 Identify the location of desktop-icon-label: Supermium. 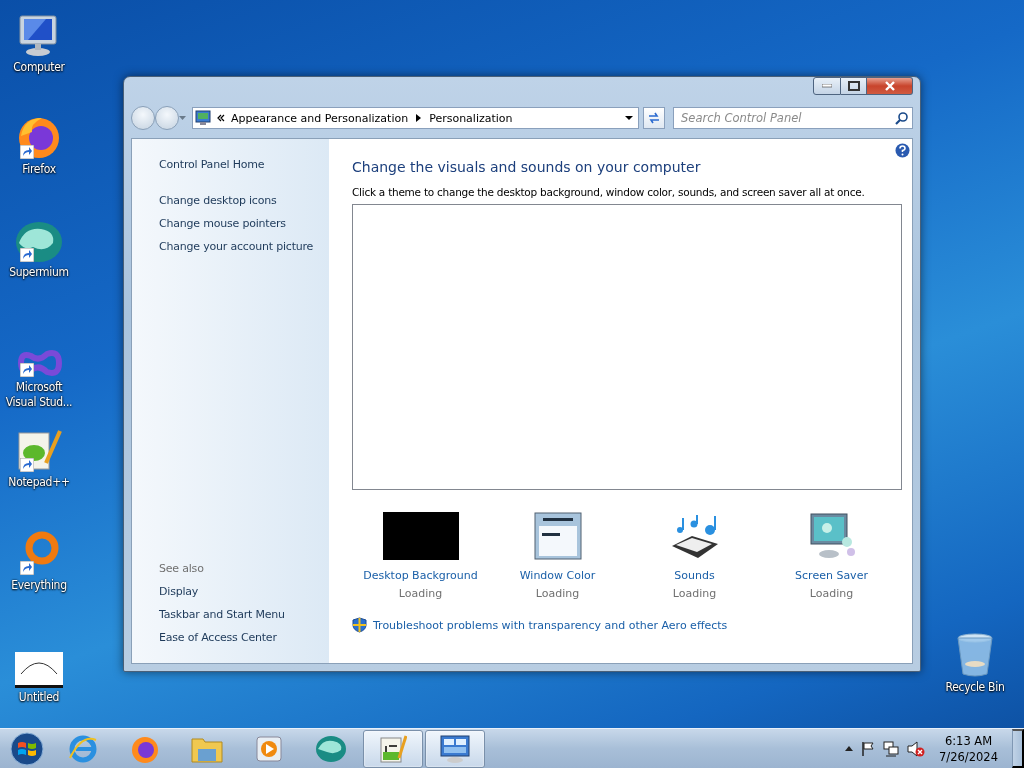
(39, 272).